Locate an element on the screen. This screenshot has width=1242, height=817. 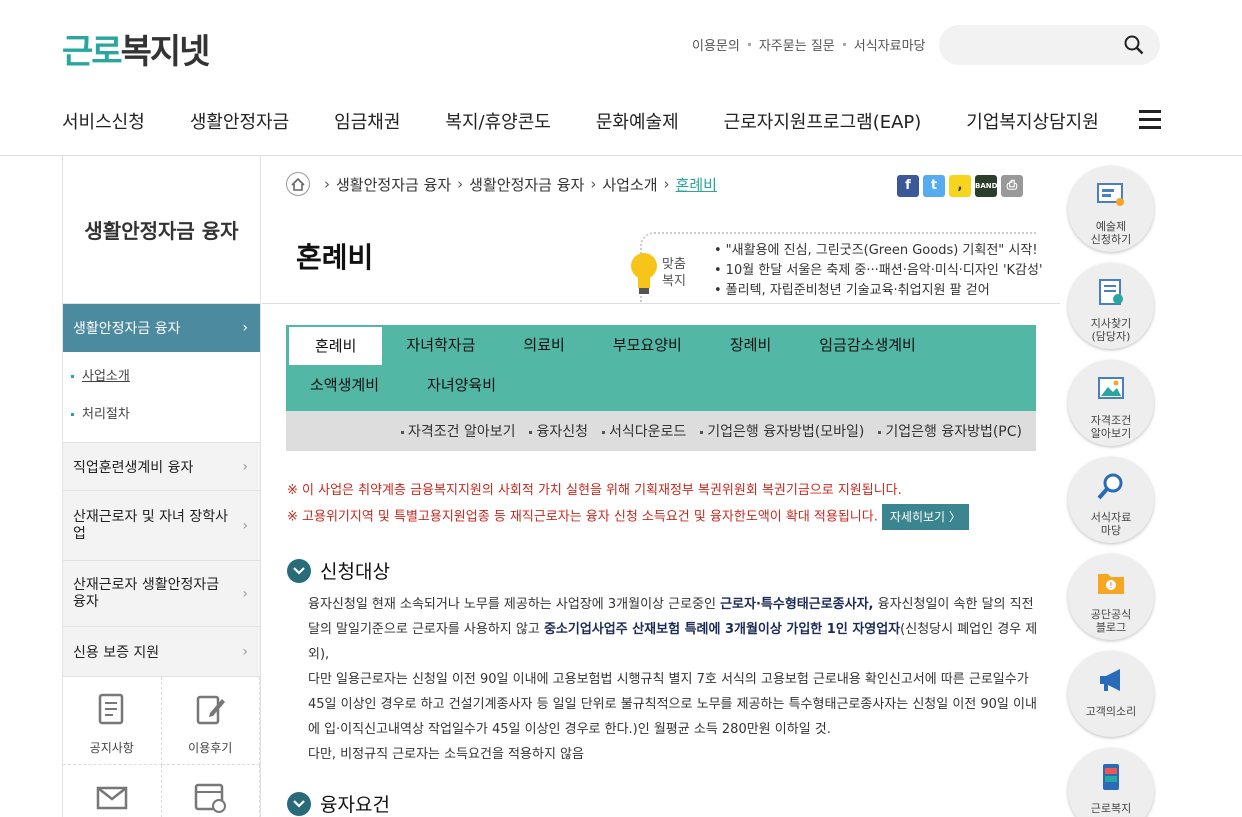
tab-funeral: 장례비 is located at coordinates (750, 345).